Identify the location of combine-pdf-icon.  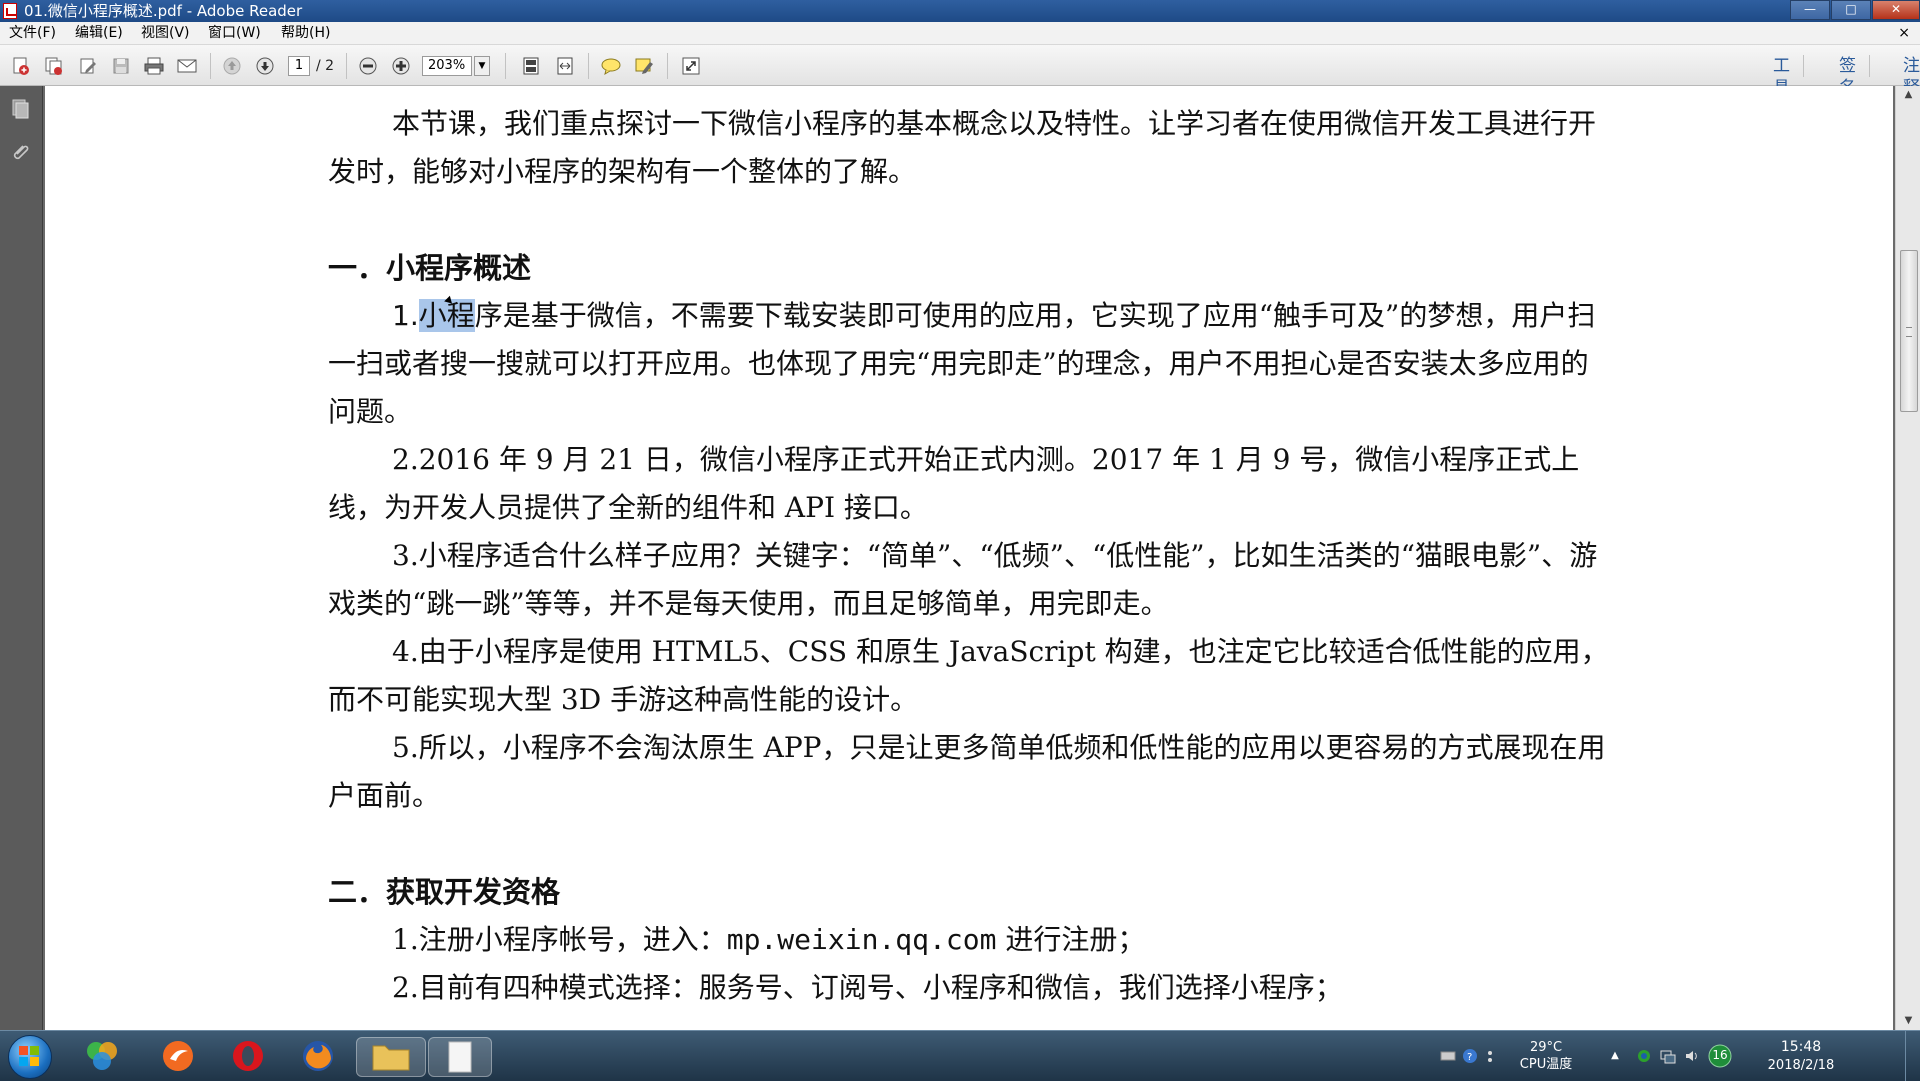
(53, 66).